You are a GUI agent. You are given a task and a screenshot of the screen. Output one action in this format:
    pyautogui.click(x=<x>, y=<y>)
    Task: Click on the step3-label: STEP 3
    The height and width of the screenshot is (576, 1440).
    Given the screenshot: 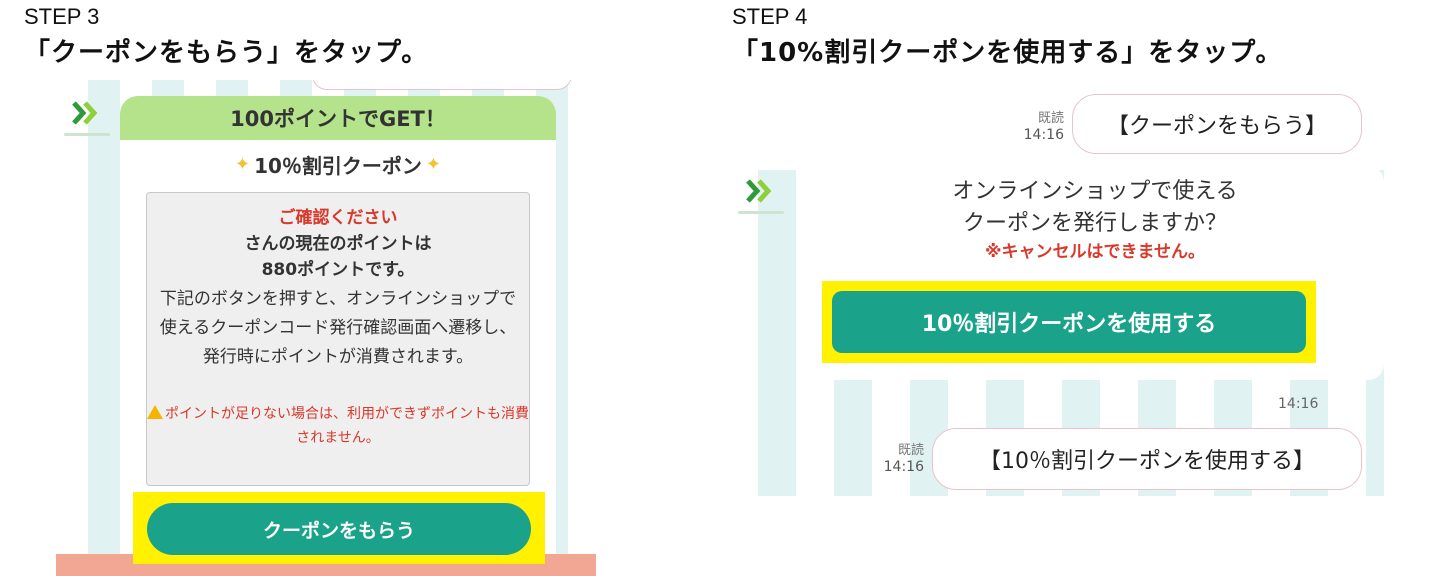 What is the action you would take?
    pyautogui.click(x=62, y=16)
    